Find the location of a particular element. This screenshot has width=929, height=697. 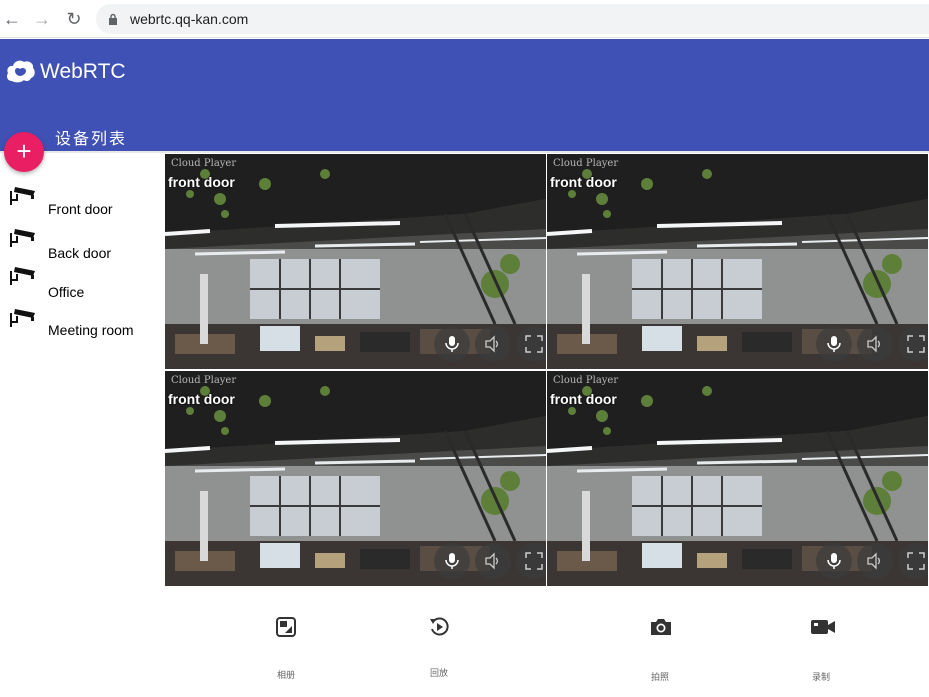

device-name: Front door is located at coordinates (80, 209).